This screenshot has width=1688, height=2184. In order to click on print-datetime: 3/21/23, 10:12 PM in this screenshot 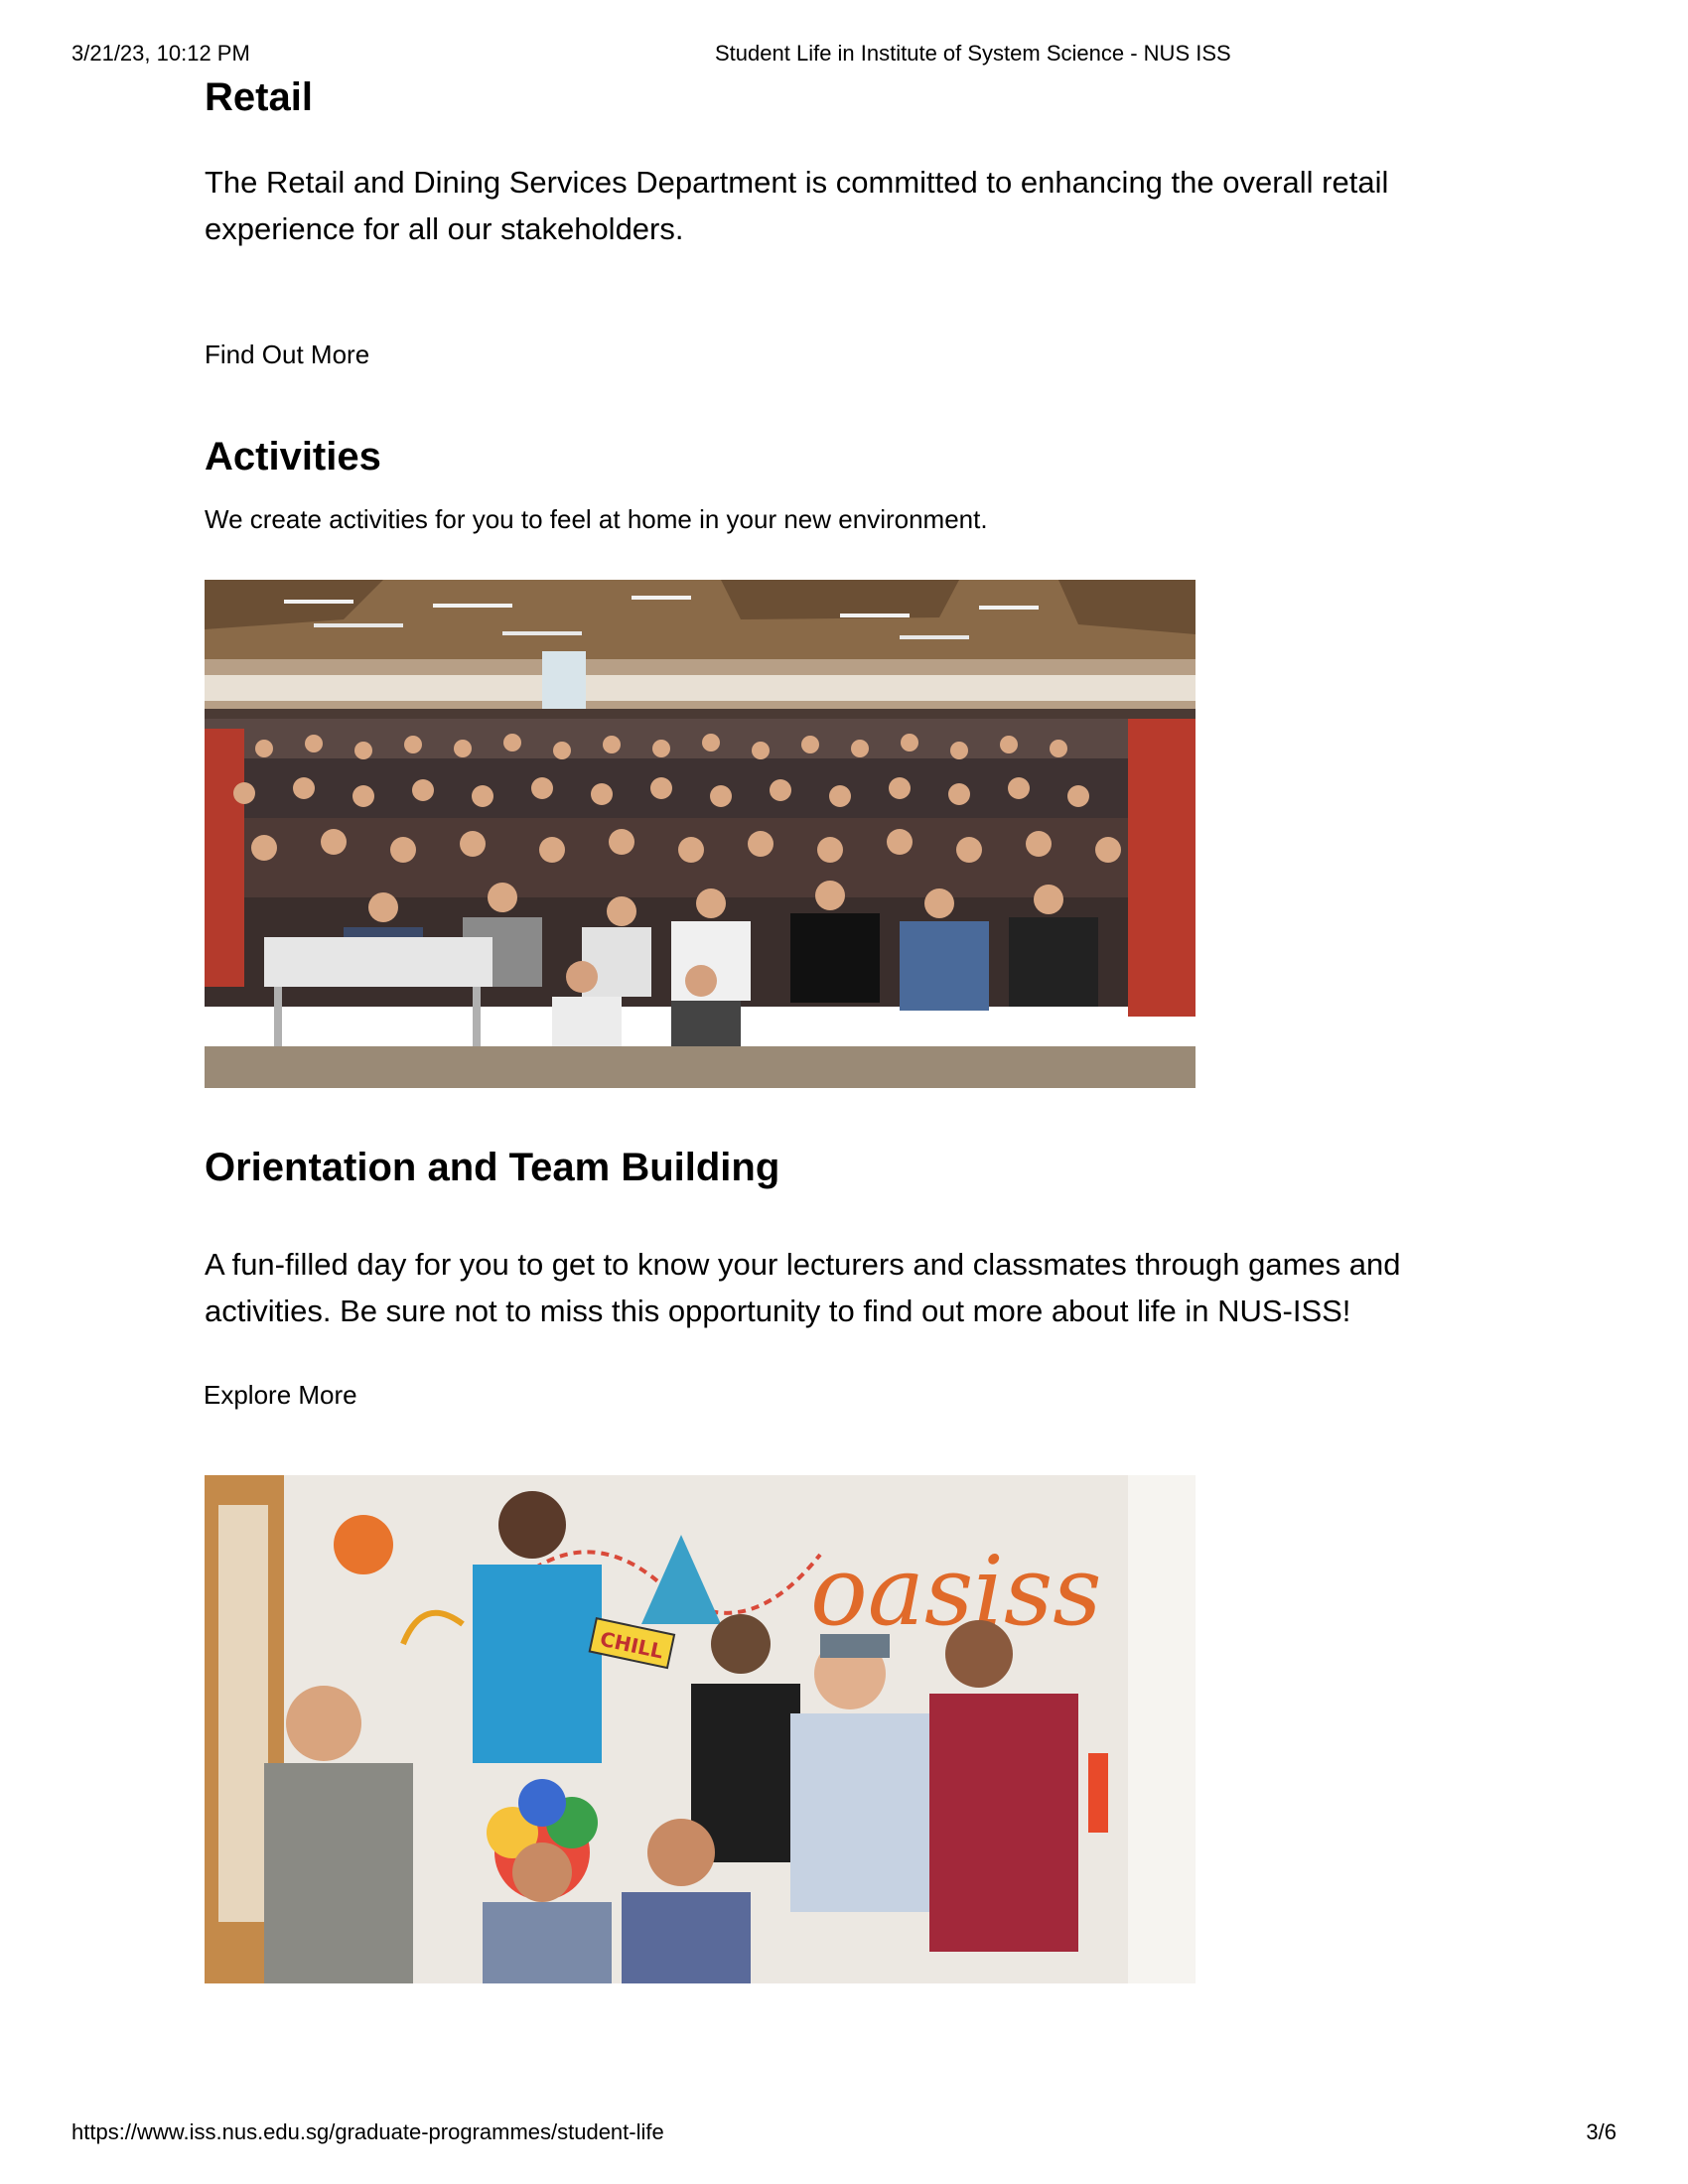, I will do `click(160, 53)`.